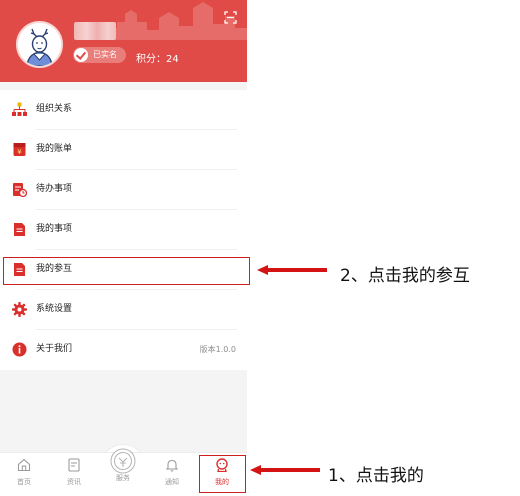 Image resolution: width=520 pixels, height=496 pixels. What do you see at coordinates (172, 482) in the screenshot?
I see `tab-label: 通知` at bounding box center [172, 482].